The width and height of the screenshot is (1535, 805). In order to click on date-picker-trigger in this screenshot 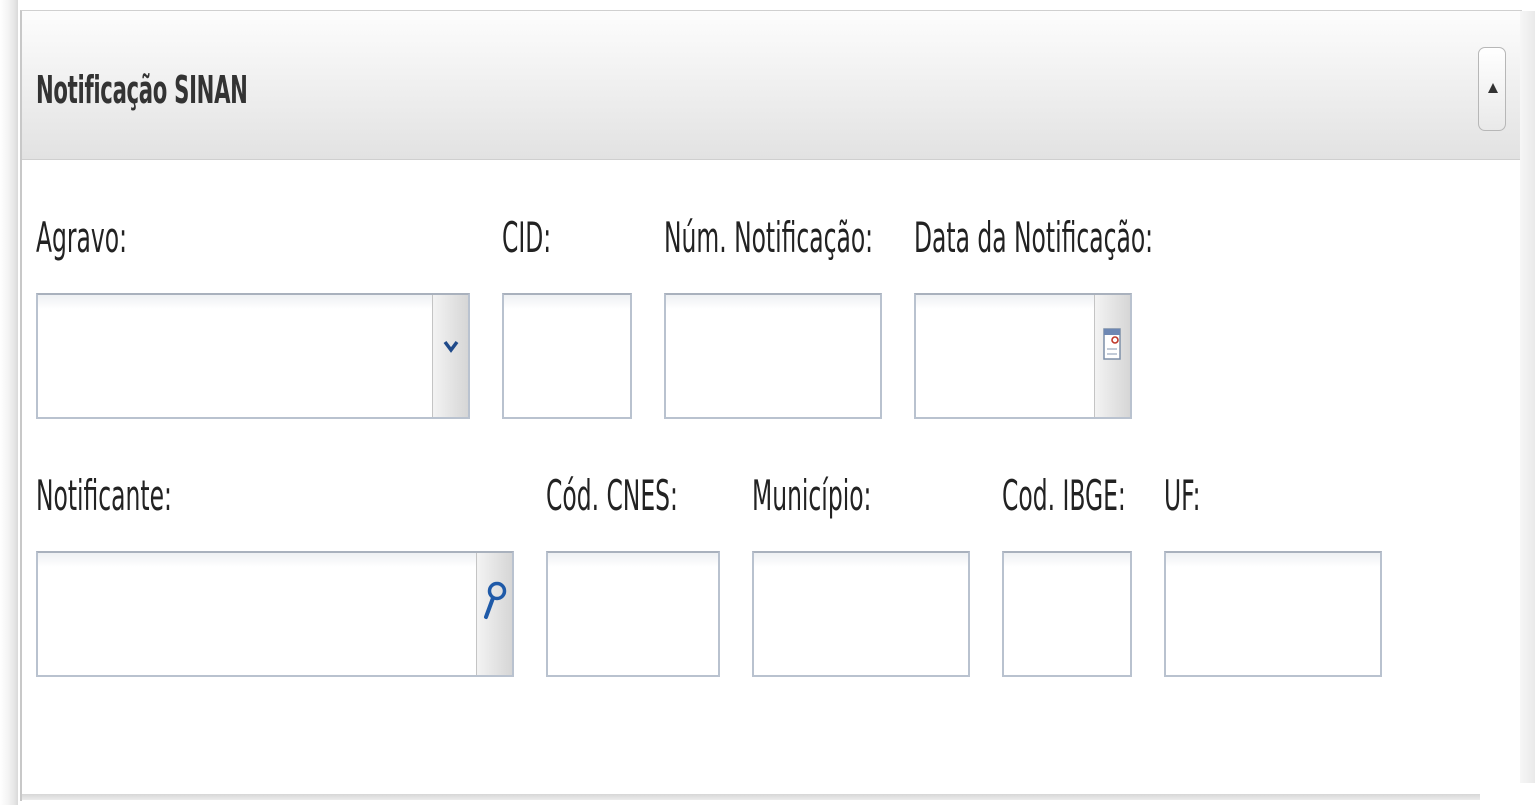, I will do `click(1112, 356)`.